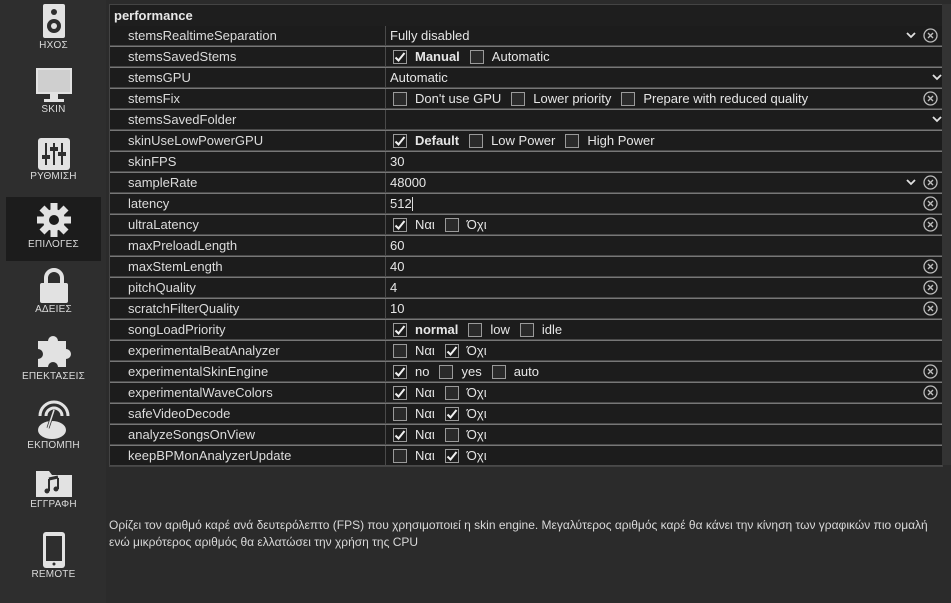 This screenshot has width=951, height=603. What do you see at coordinates (53, 229) in the screenshot?
I see `nav-item-options: ΕΠΙΛΟΓΕΣ` at bounding box center [53, 229].